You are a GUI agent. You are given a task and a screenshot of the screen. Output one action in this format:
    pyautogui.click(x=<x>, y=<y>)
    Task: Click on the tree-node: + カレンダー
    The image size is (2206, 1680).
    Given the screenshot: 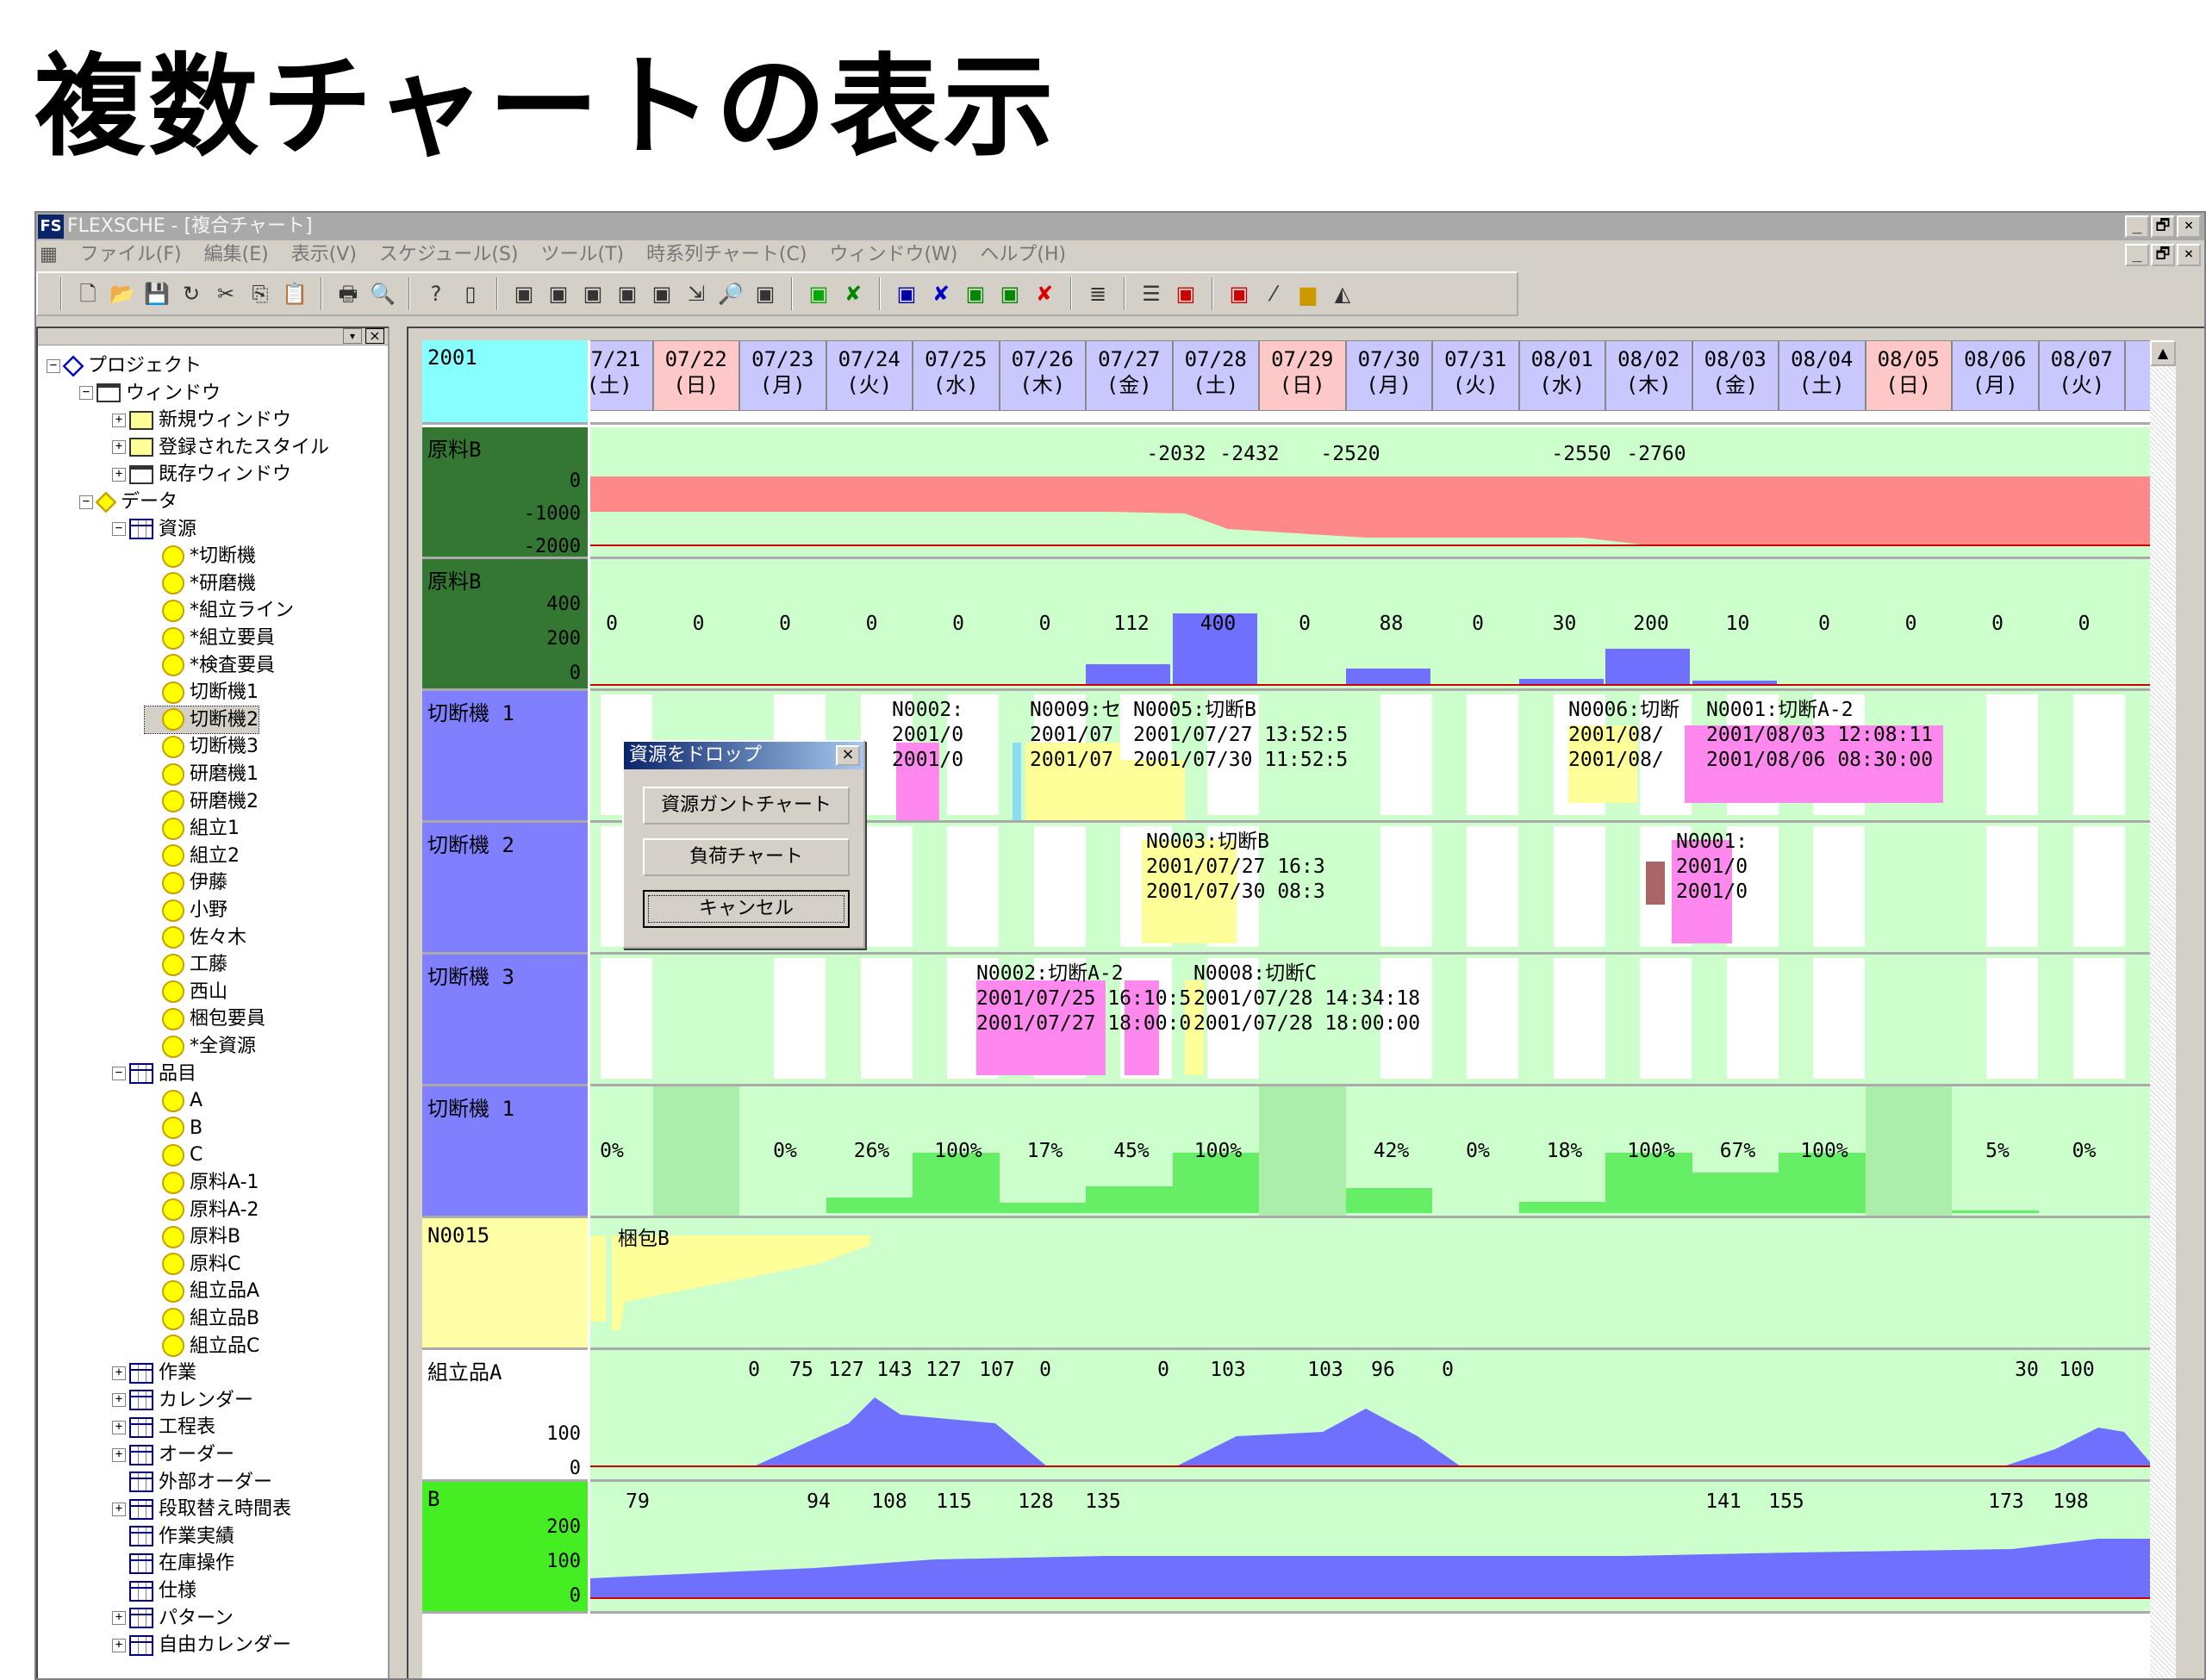 What is the action you would take?
    pyautogui.click(x=182, y=1401)
    